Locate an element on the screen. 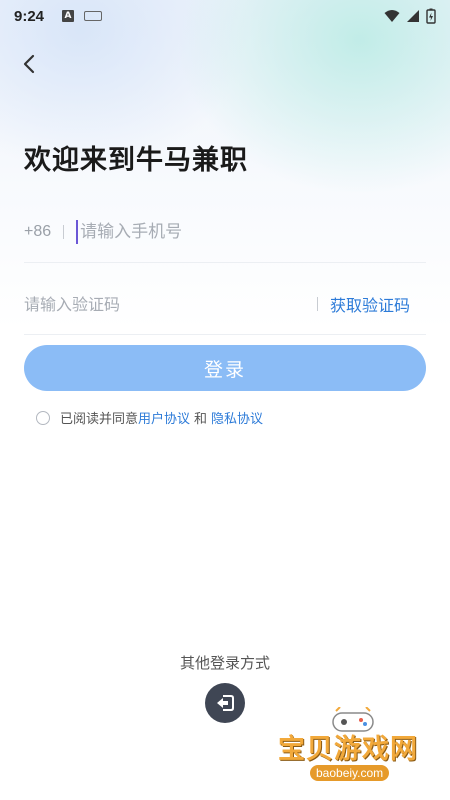 Image resolution: width=450 pixels, height=800 pixels. verification-code-input is located at coordinates (164, 304).